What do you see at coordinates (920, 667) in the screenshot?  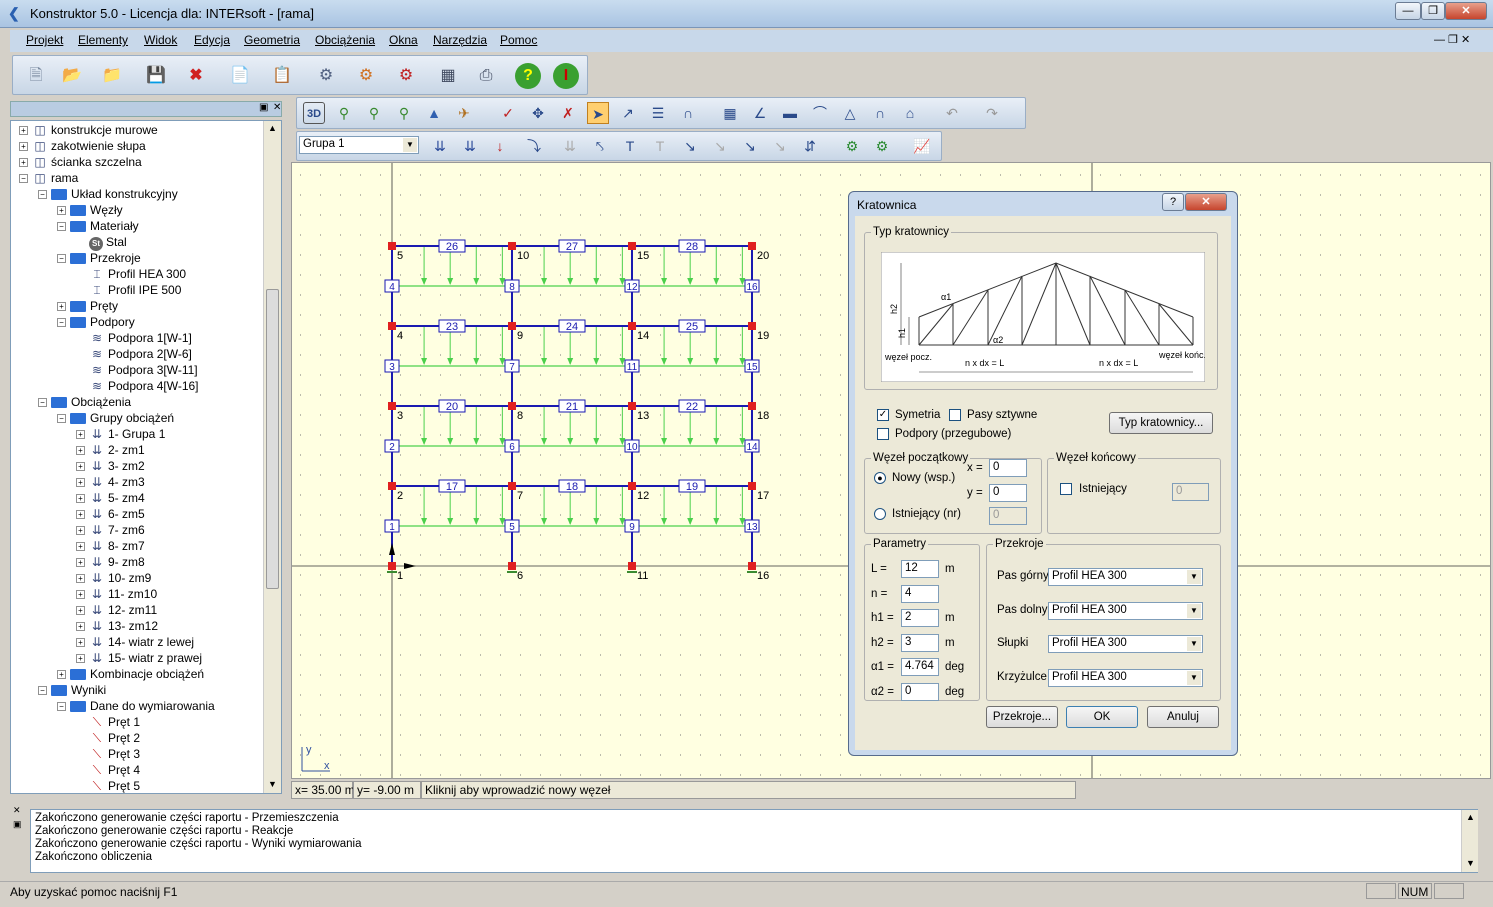 I see `param-field: 4.764` at bounding box center [920, 667].